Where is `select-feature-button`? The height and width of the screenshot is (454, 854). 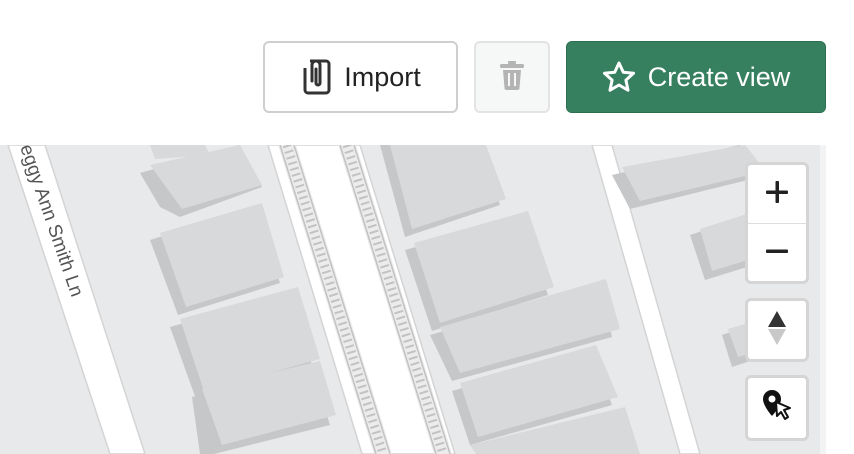
select-feature-button is located at coordinates (777, 407).